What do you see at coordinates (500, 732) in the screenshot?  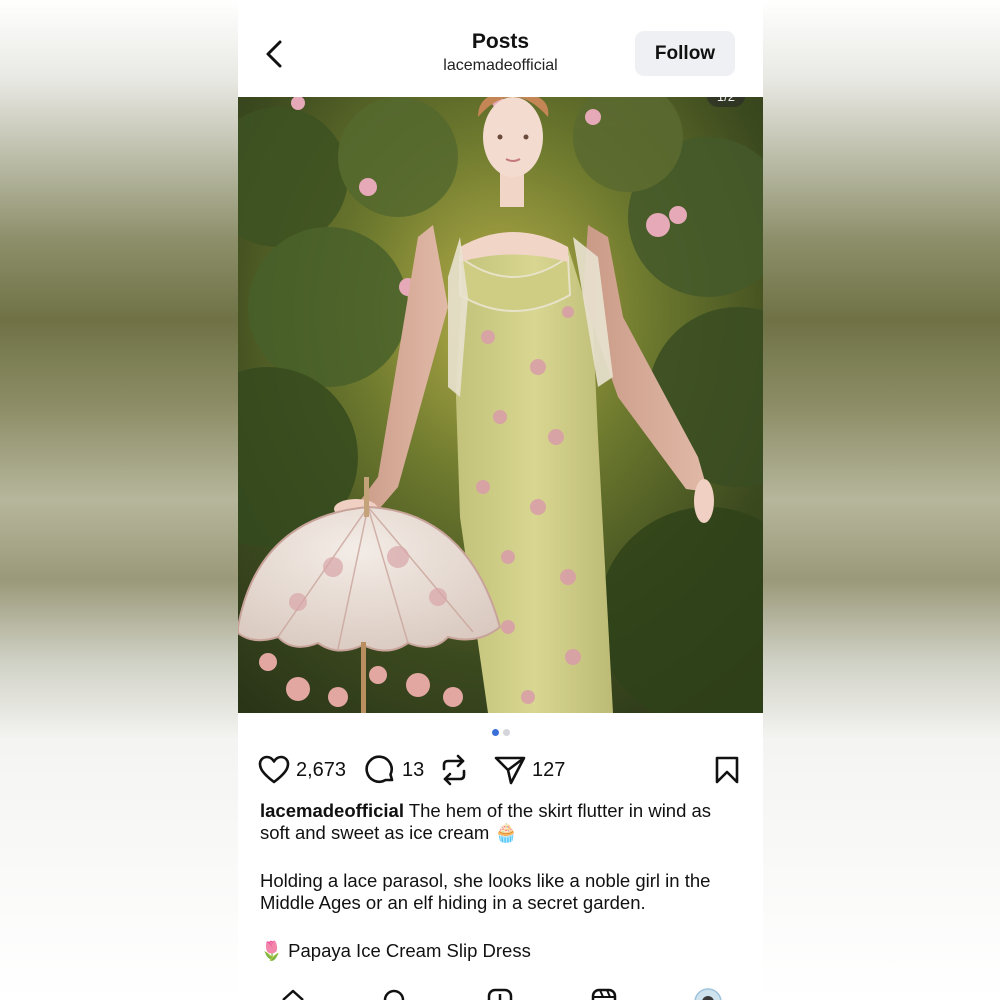 I see `carousel-indicator` at bounding box center [500, 732].